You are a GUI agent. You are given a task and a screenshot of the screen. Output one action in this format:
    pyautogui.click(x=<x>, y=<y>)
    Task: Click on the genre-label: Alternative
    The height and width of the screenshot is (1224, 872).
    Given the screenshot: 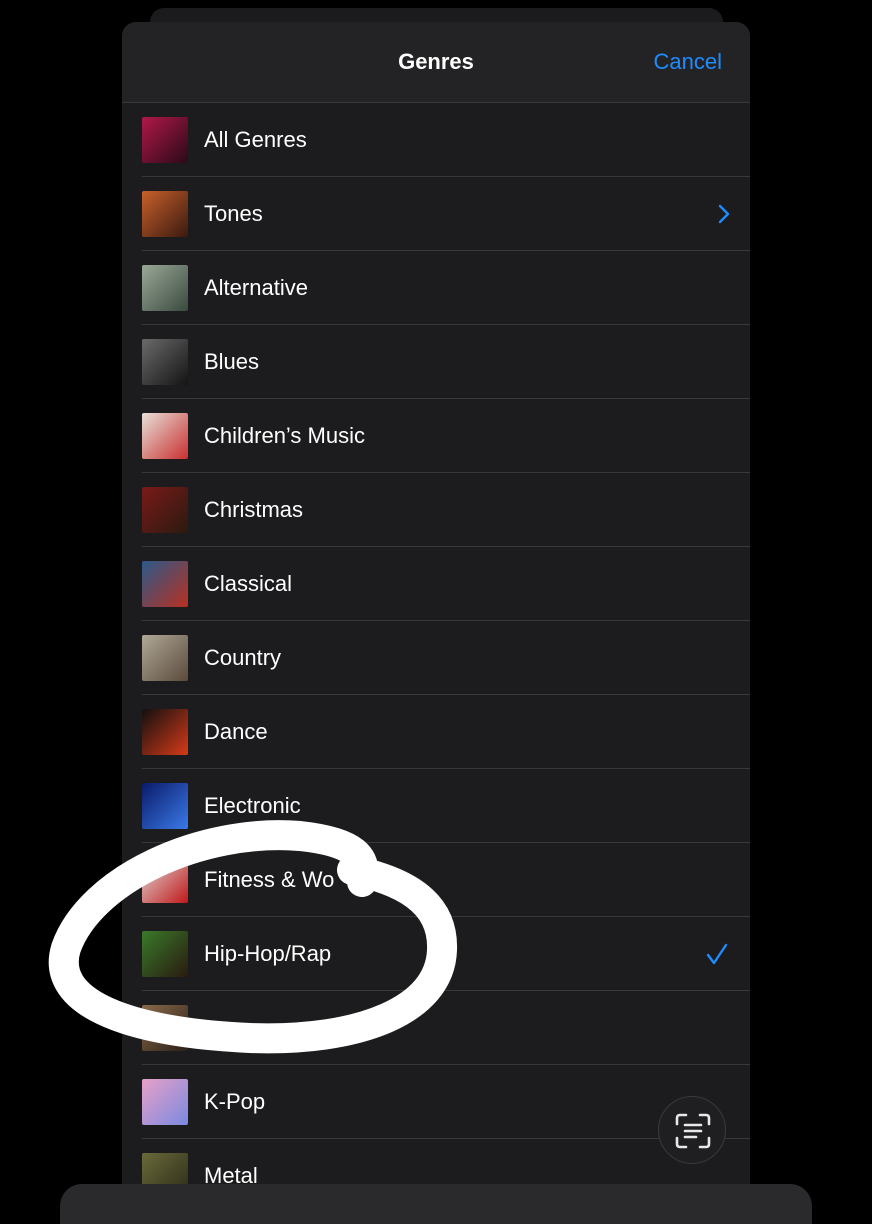 What is the action you would take?
    pyautogui.click(x=256, y=287)
    